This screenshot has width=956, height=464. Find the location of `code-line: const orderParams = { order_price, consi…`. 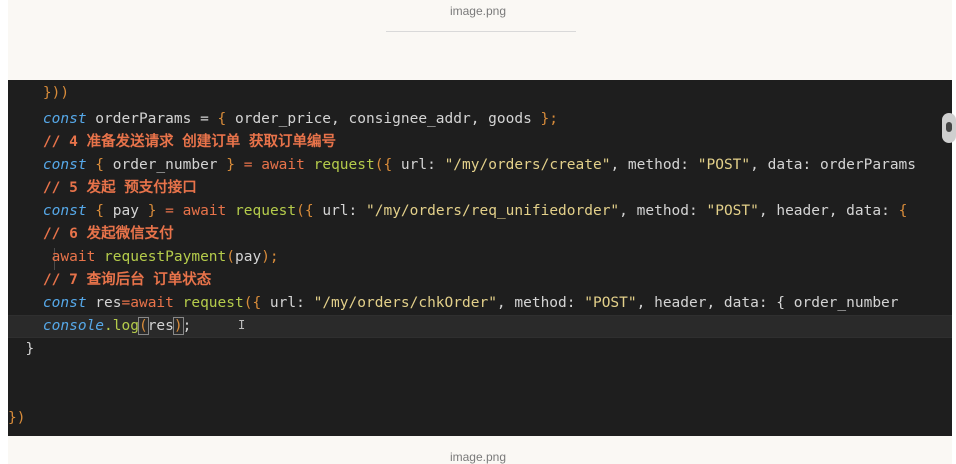

code-line: const orderParams = { order_price, consi… is located at coordinates (480, 119).